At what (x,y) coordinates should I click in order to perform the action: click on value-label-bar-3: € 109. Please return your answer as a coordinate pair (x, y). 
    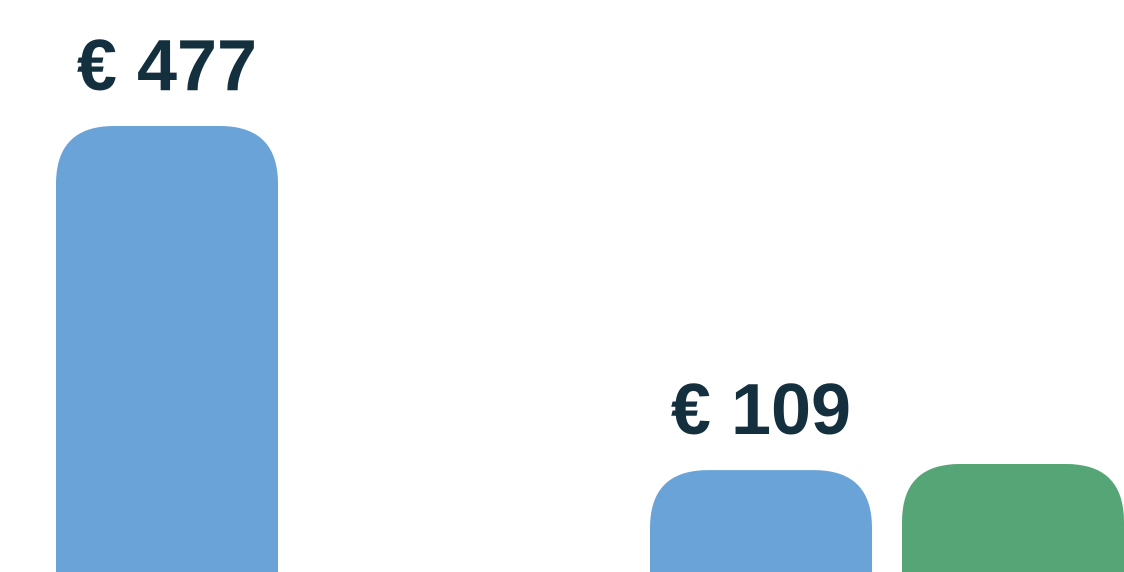
    Looking at the image, I should click on (761, 410).